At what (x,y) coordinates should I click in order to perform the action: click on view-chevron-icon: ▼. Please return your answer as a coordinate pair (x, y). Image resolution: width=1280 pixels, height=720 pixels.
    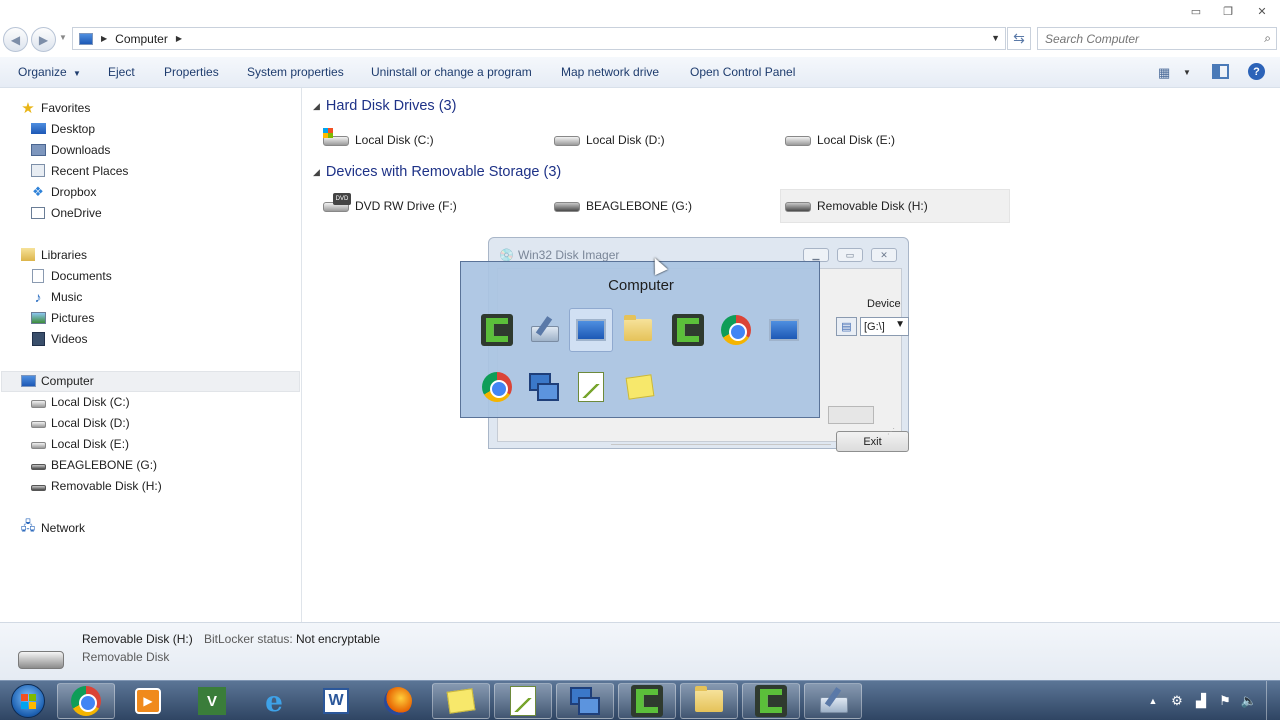
    Looking at the image, I should click on (1187, 72).